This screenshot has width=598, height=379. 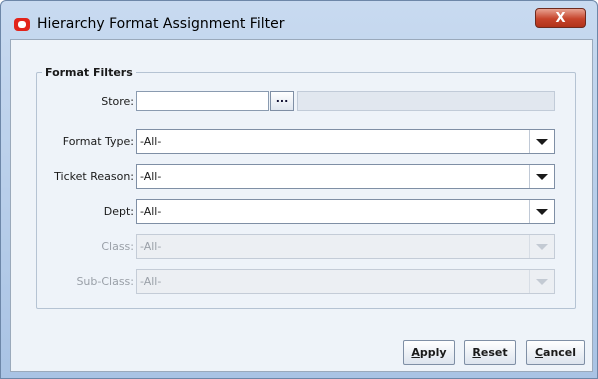 I want to click on ticket-reason-value: -All-, so click(x=151, y=176).